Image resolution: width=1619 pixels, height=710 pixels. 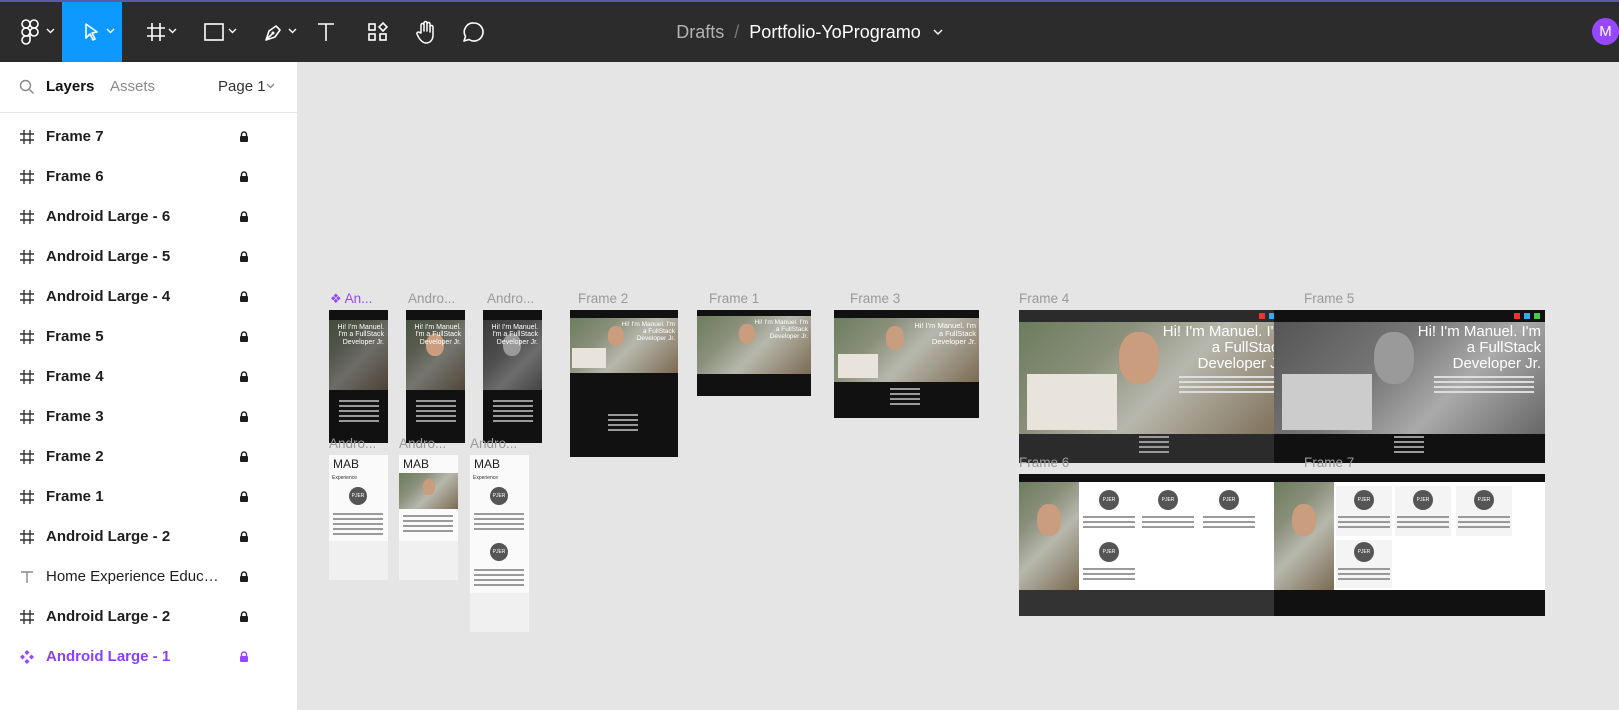 I want to click on layer-item: Android Large - 5, so click(x=148, y=258).